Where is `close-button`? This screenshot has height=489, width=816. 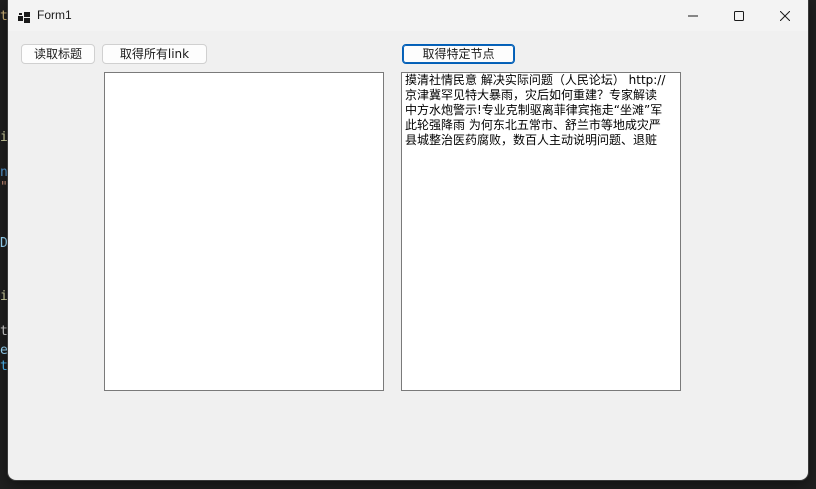 close-button is located at coordinates (785, 15).